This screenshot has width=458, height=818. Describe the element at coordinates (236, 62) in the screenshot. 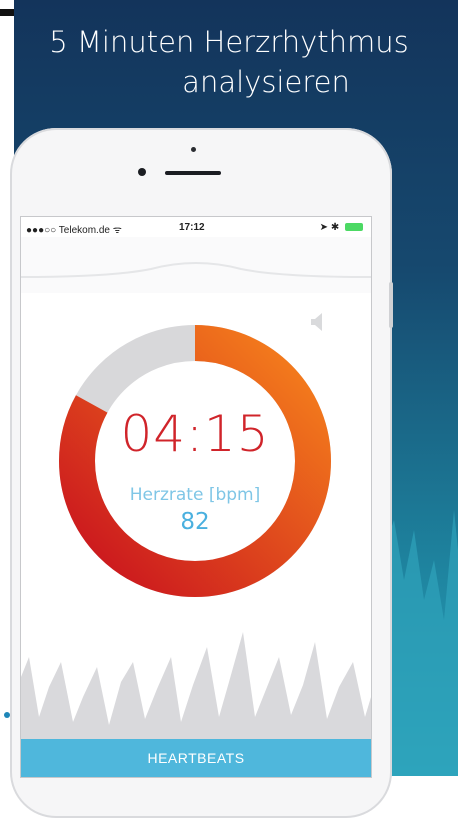

I see `promo-headline: 5 Minuten Herzrhythmus analysieren` at that location.